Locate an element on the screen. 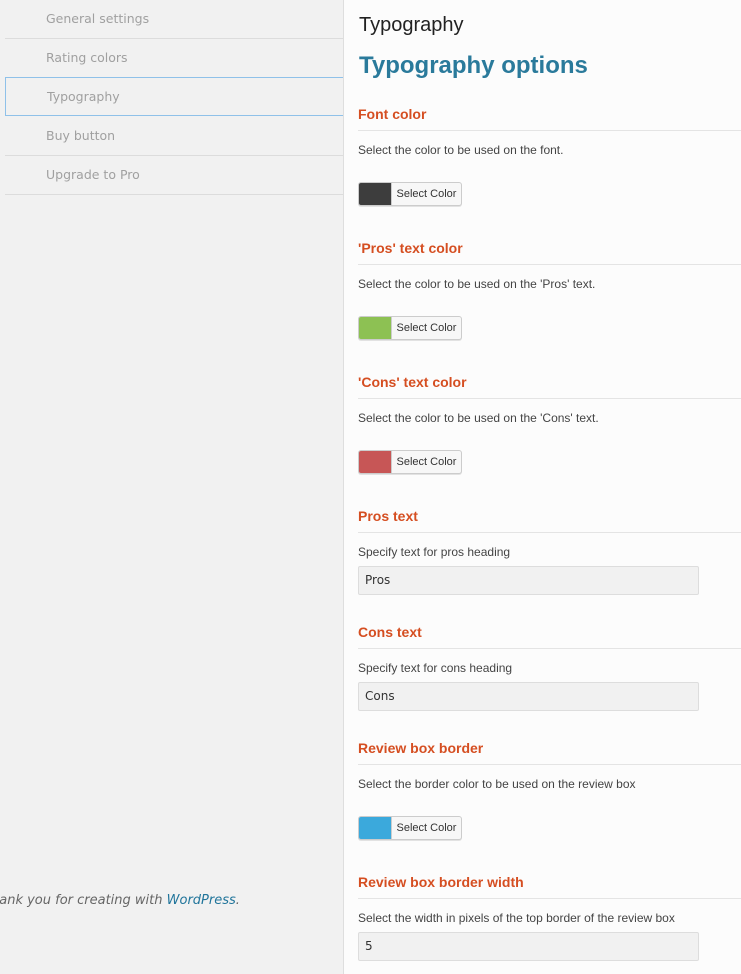 This screenshot has height=974, width=741. page-title: Typography is located at coordinates (411, 25).